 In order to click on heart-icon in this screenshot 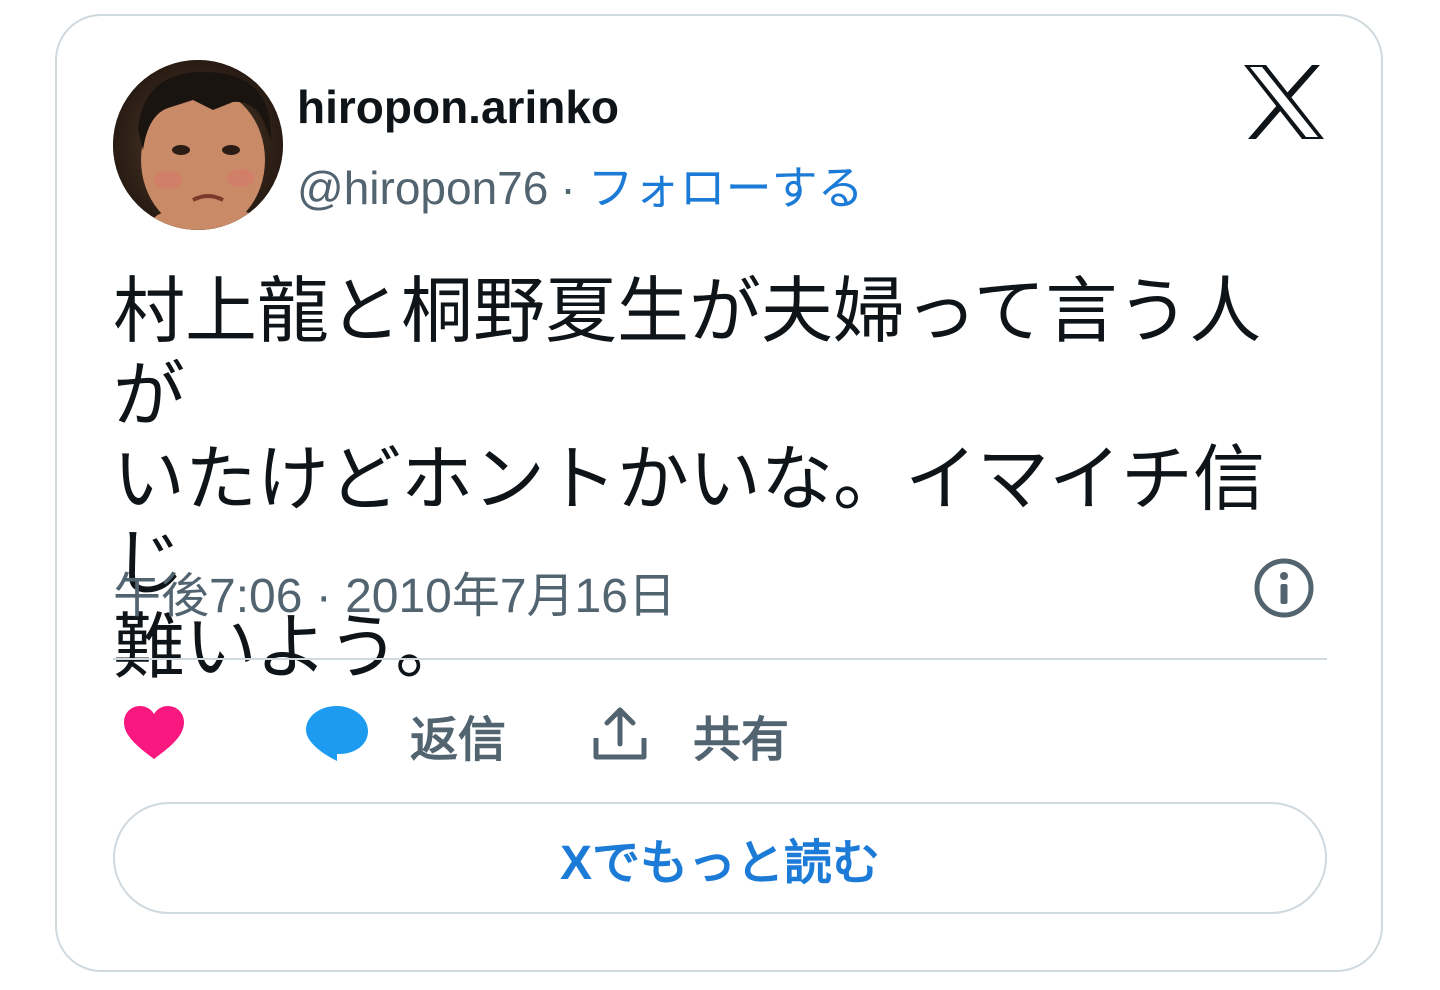, I will do `click(154, 733)`.